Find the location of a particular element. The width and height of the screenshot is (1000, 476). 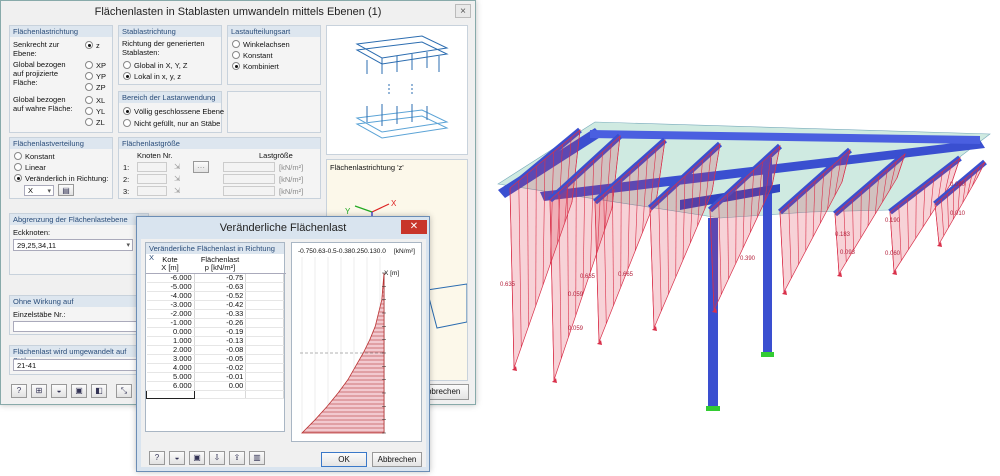

var-table-button: ▥ is located at coordinates (257, 458).